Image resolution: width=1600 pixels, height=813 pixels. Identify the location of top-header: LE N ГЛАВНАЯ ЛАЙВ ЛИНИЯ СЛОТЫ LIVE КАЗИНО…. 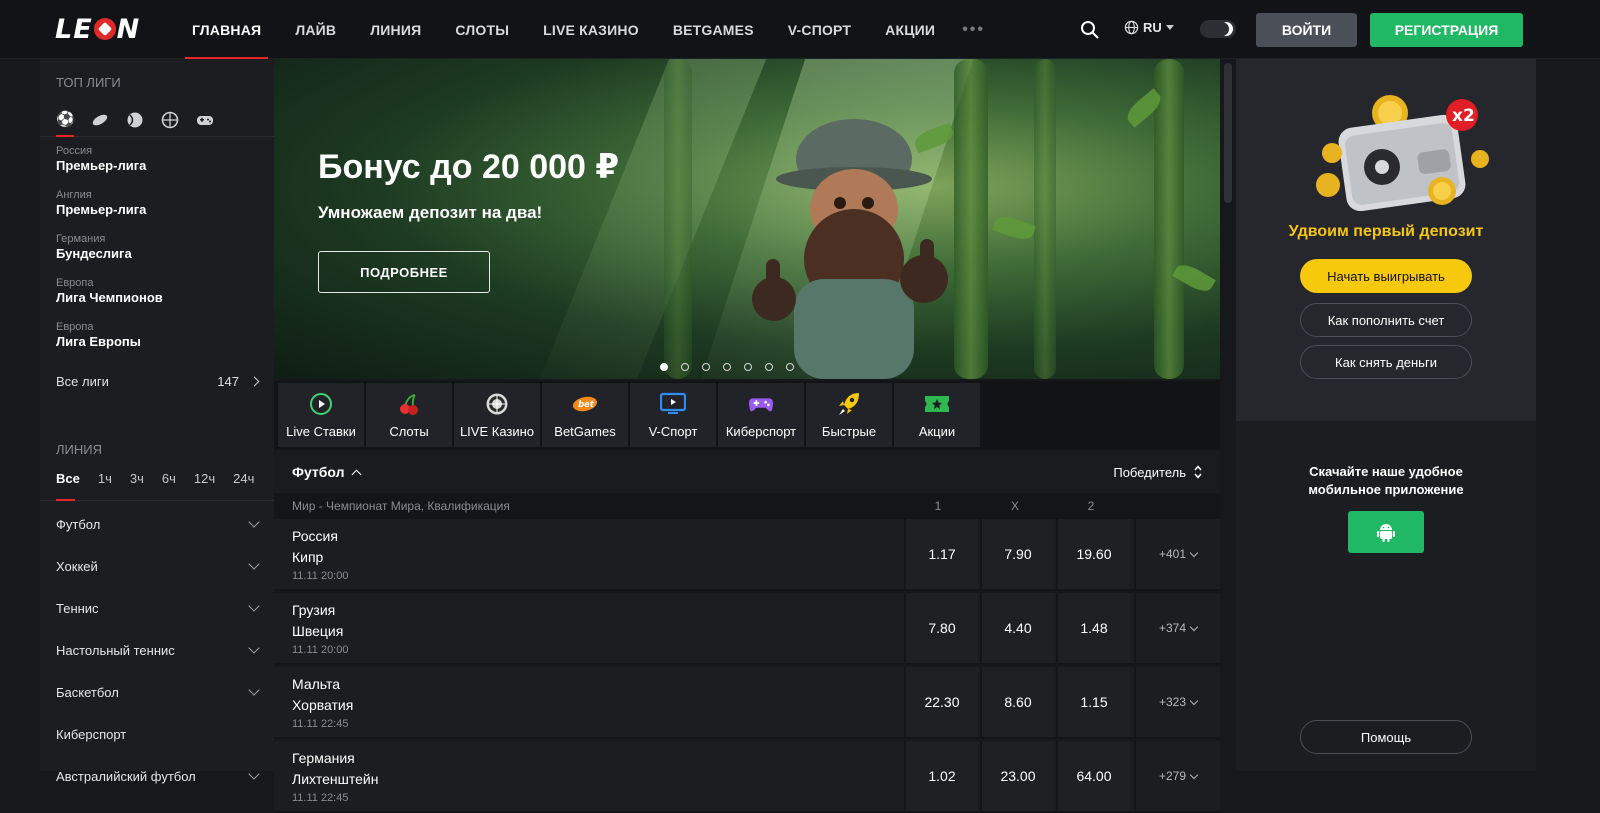
(800, 29).